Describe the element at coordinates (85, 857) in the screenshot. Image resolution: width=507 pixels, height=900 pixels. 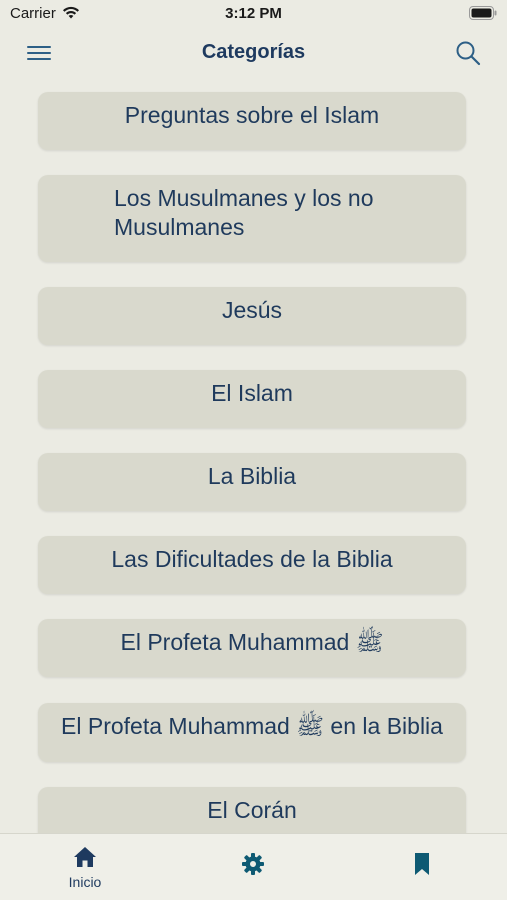
I see `home-icon` at that location.